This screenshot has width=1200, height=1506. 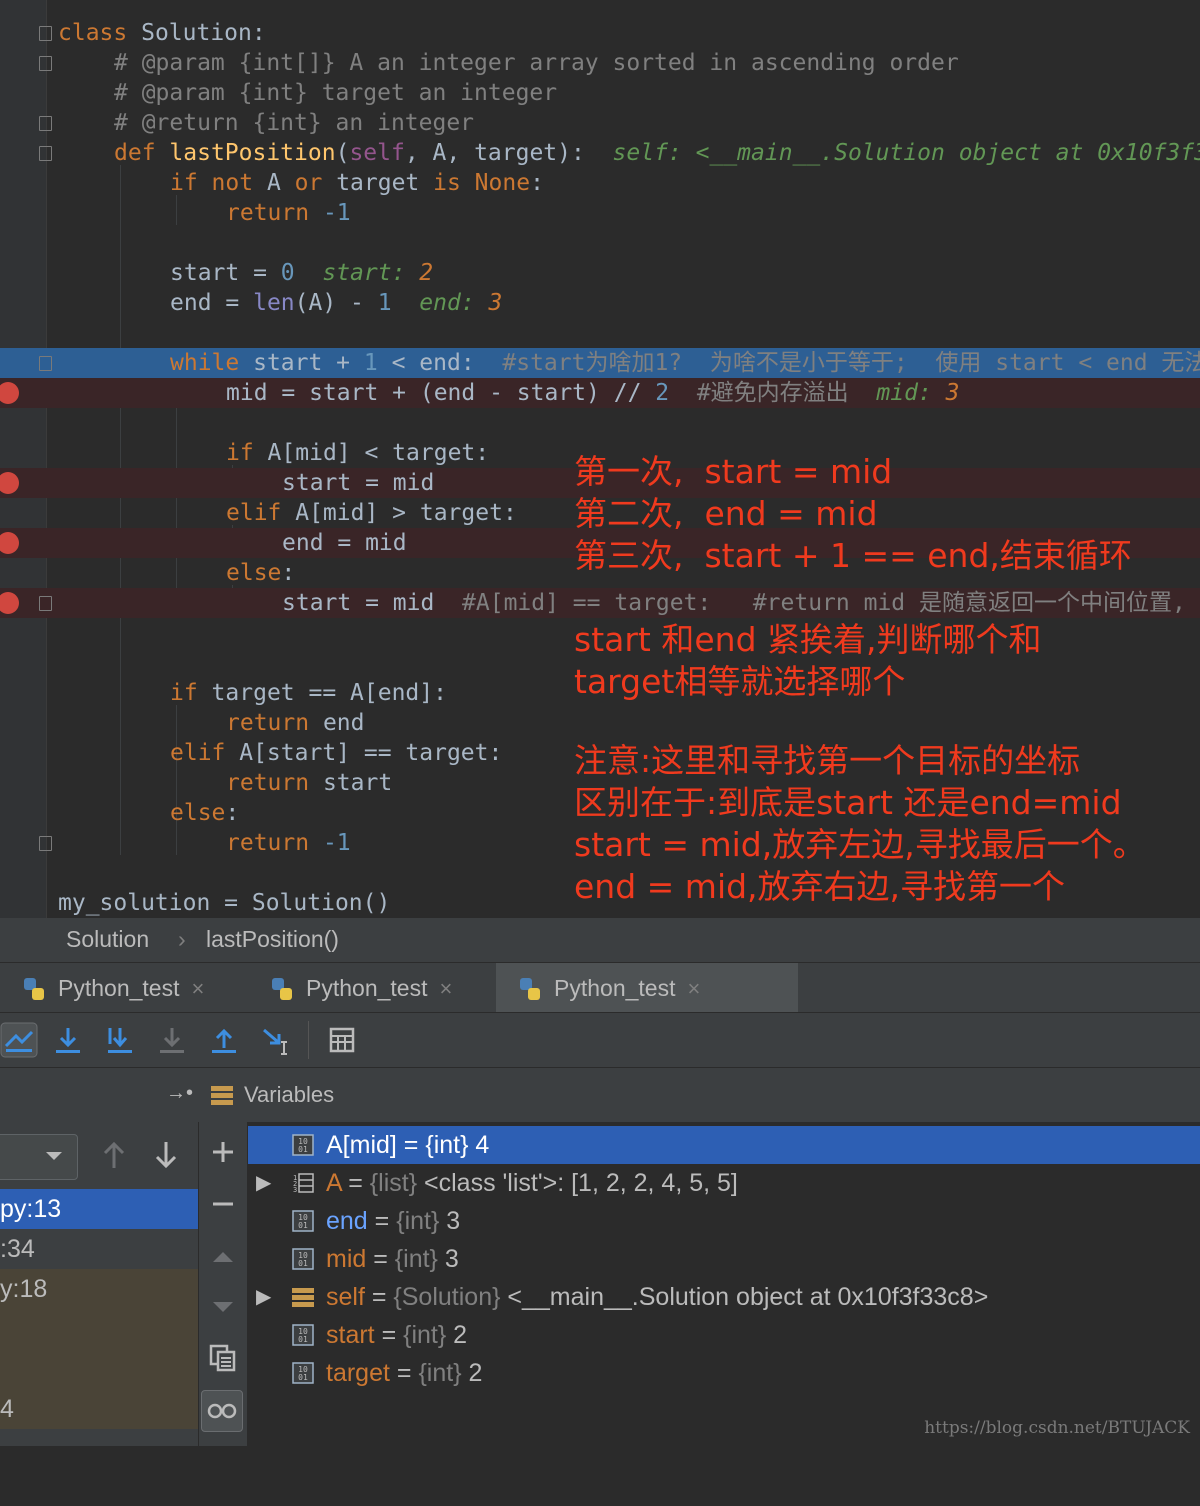 I want to click on variables-icon, so click(x=222, y=1095).